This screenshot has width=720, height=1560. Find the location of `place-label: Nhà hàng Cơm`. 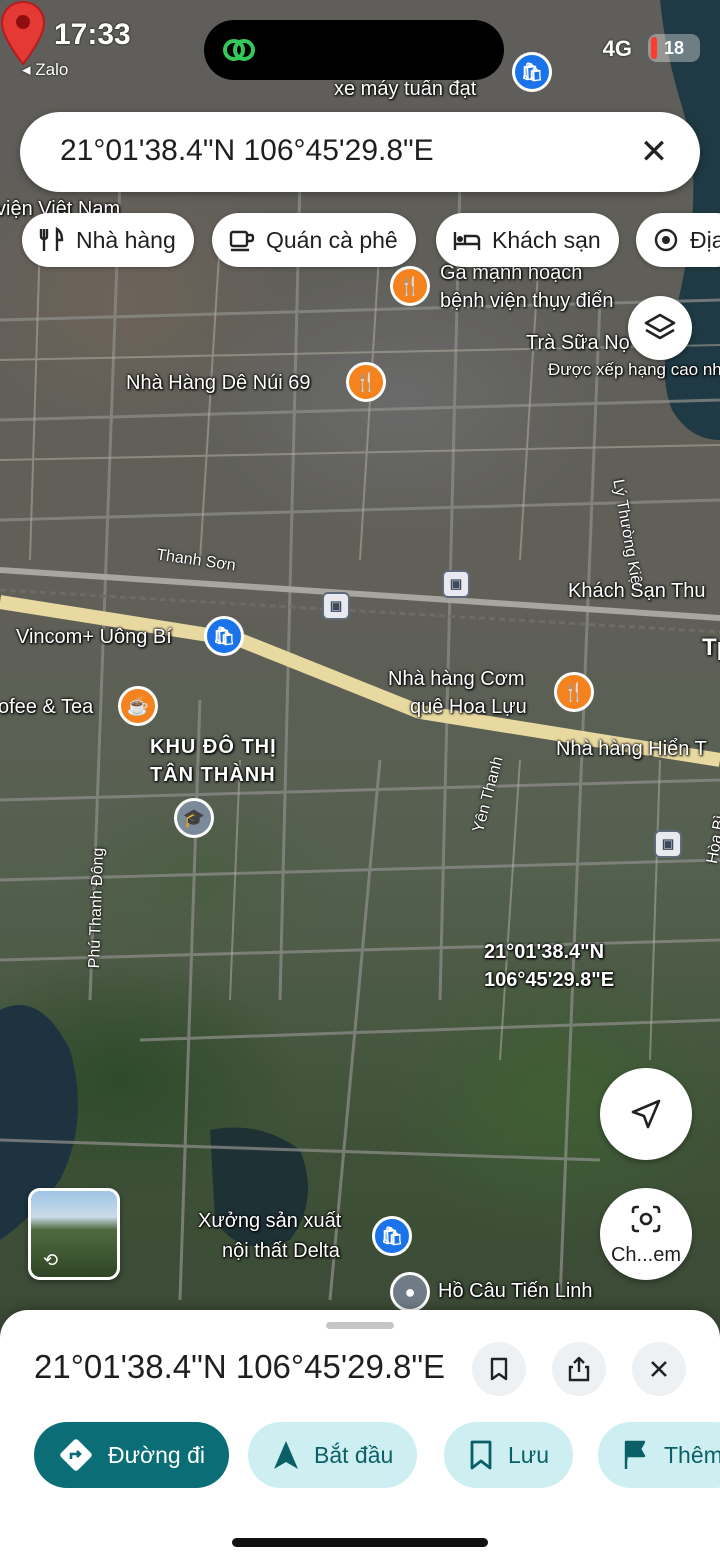

place-label: Nhà hàng Cơm is located at coordinates (456, 679).